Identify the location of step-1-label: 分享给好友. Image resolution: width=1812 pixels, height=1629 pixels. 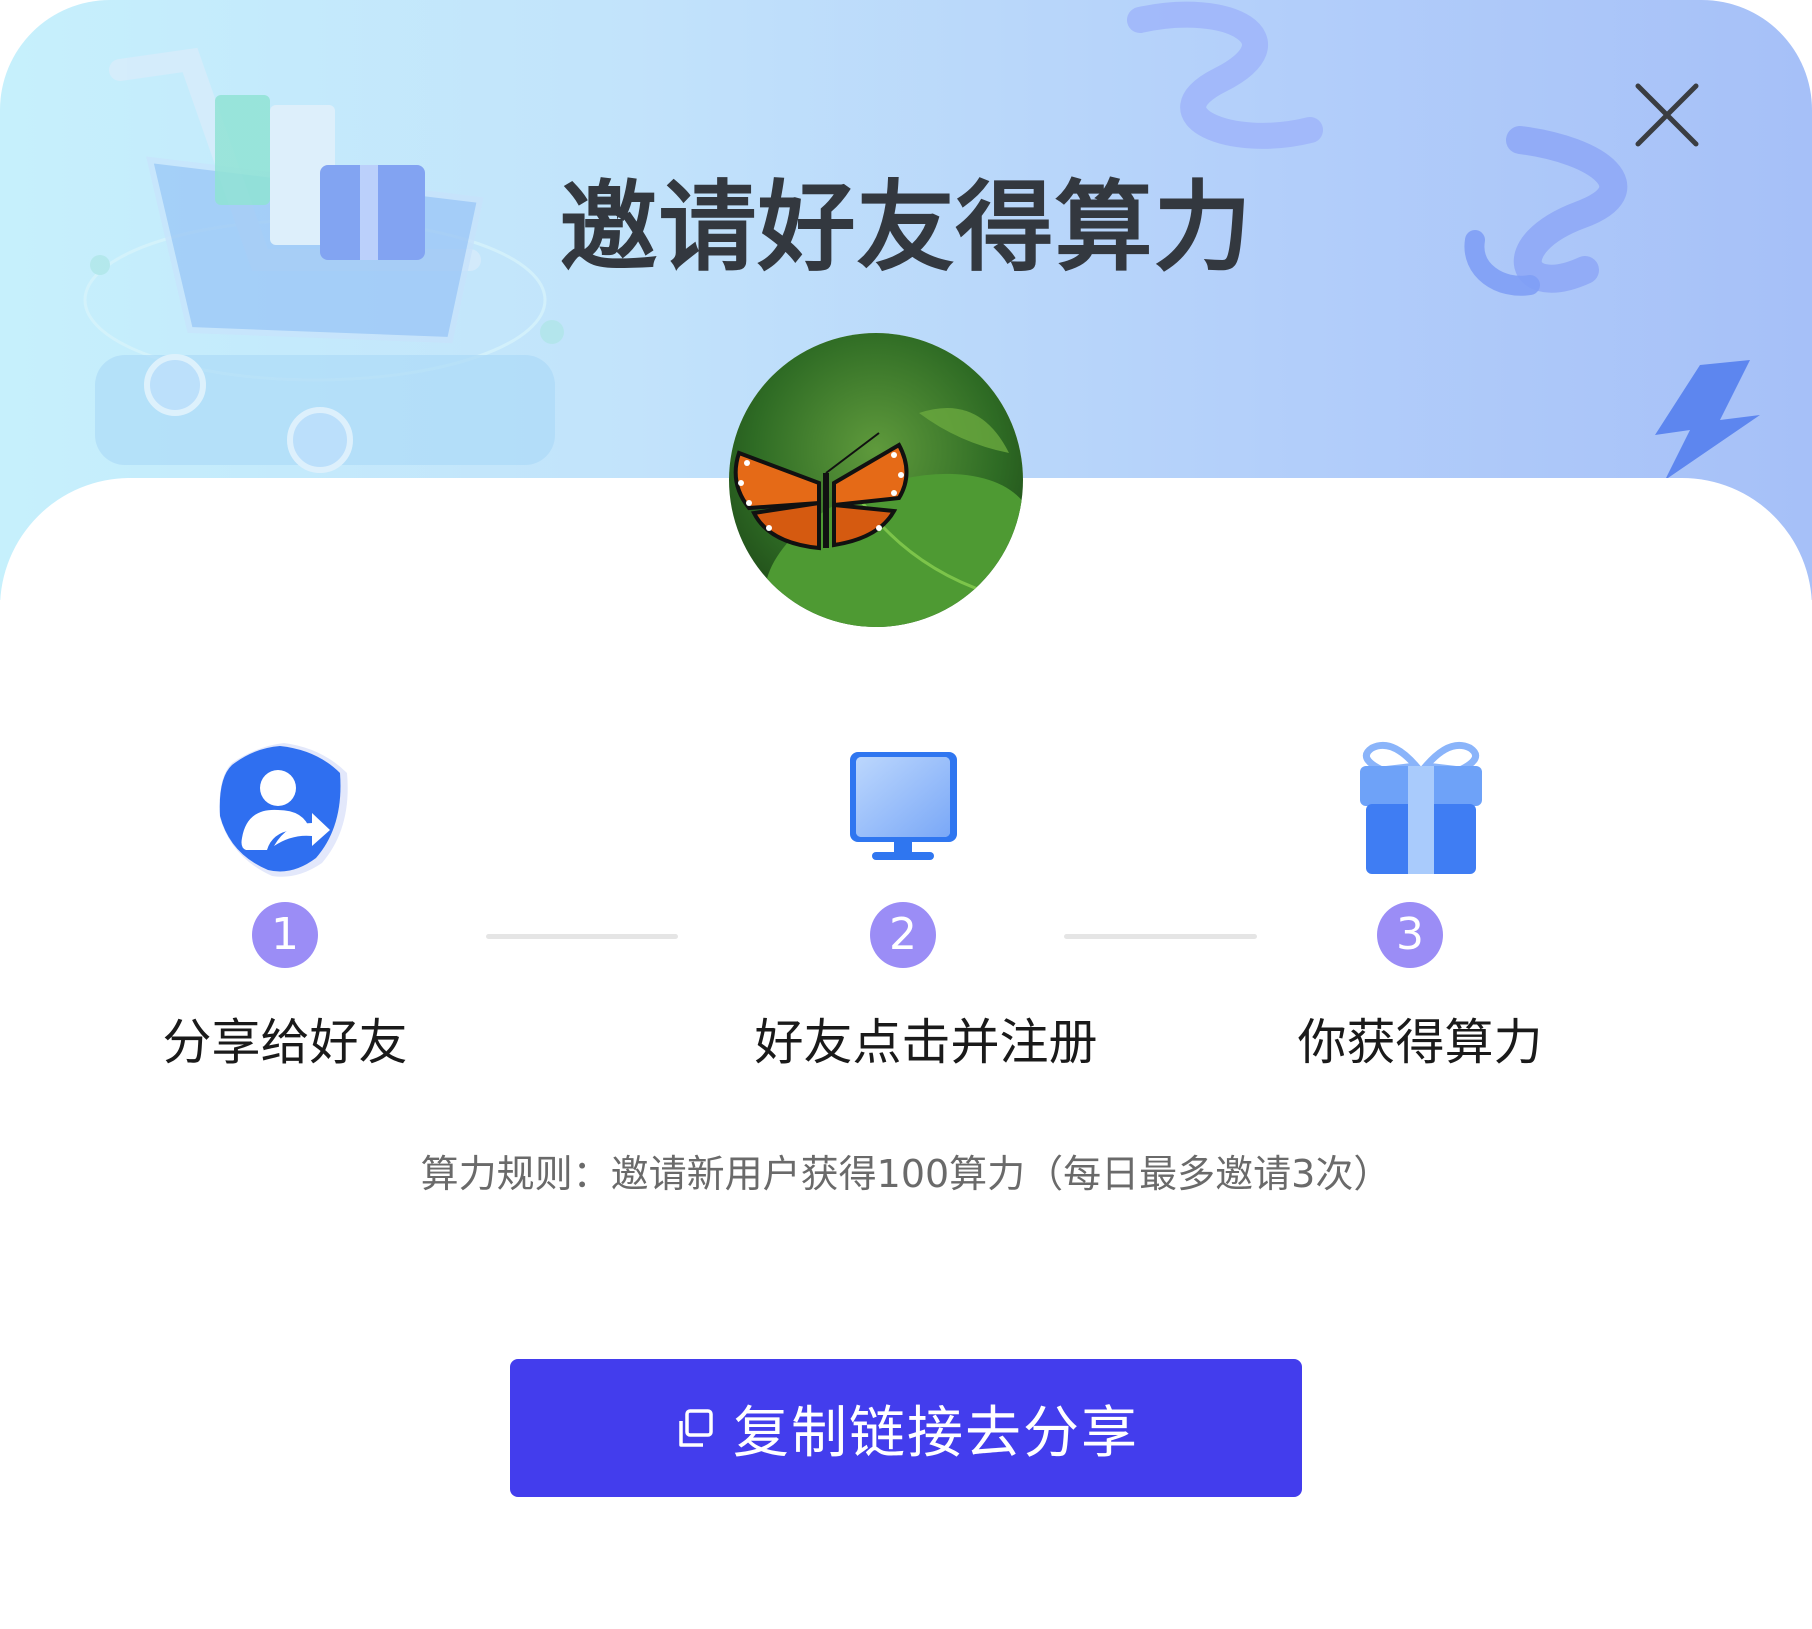
(285, 1042).